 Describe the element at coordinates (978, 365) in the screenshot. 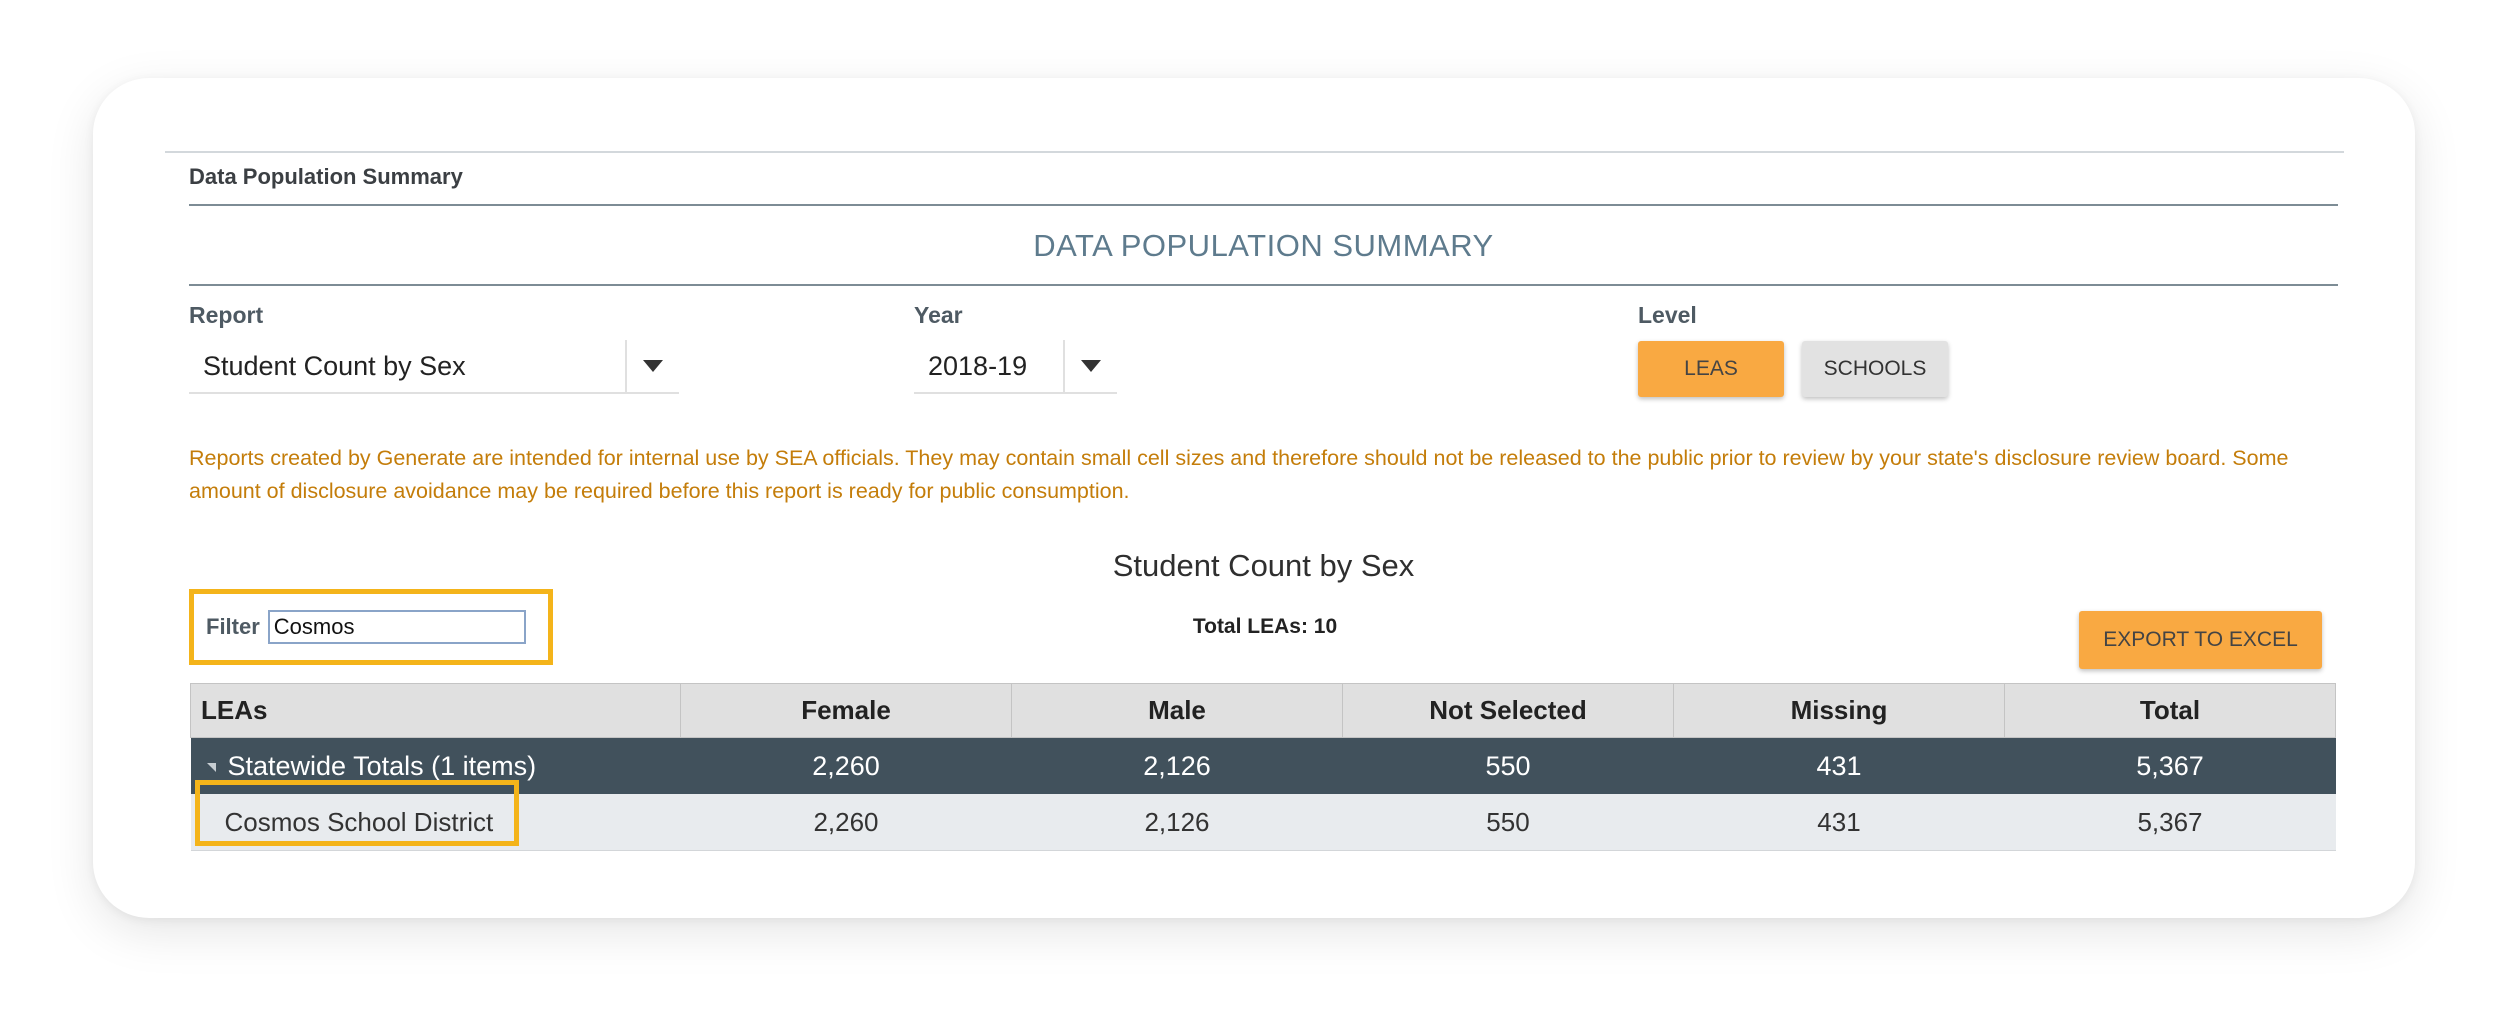

I see `year-select-value: 2018-19` at that location.